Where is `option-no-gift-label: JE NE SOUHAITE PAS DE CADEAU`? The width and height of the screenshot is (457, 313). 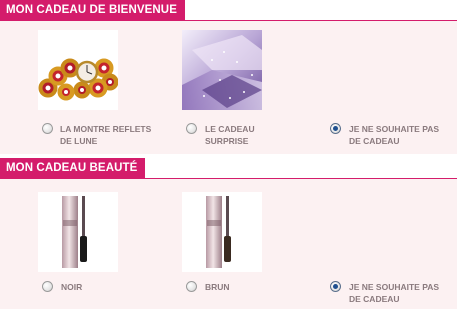 option-no-gift-label: JE NE SOUHAITE PAS DE CADEAU is located at coordinates (394, 135).